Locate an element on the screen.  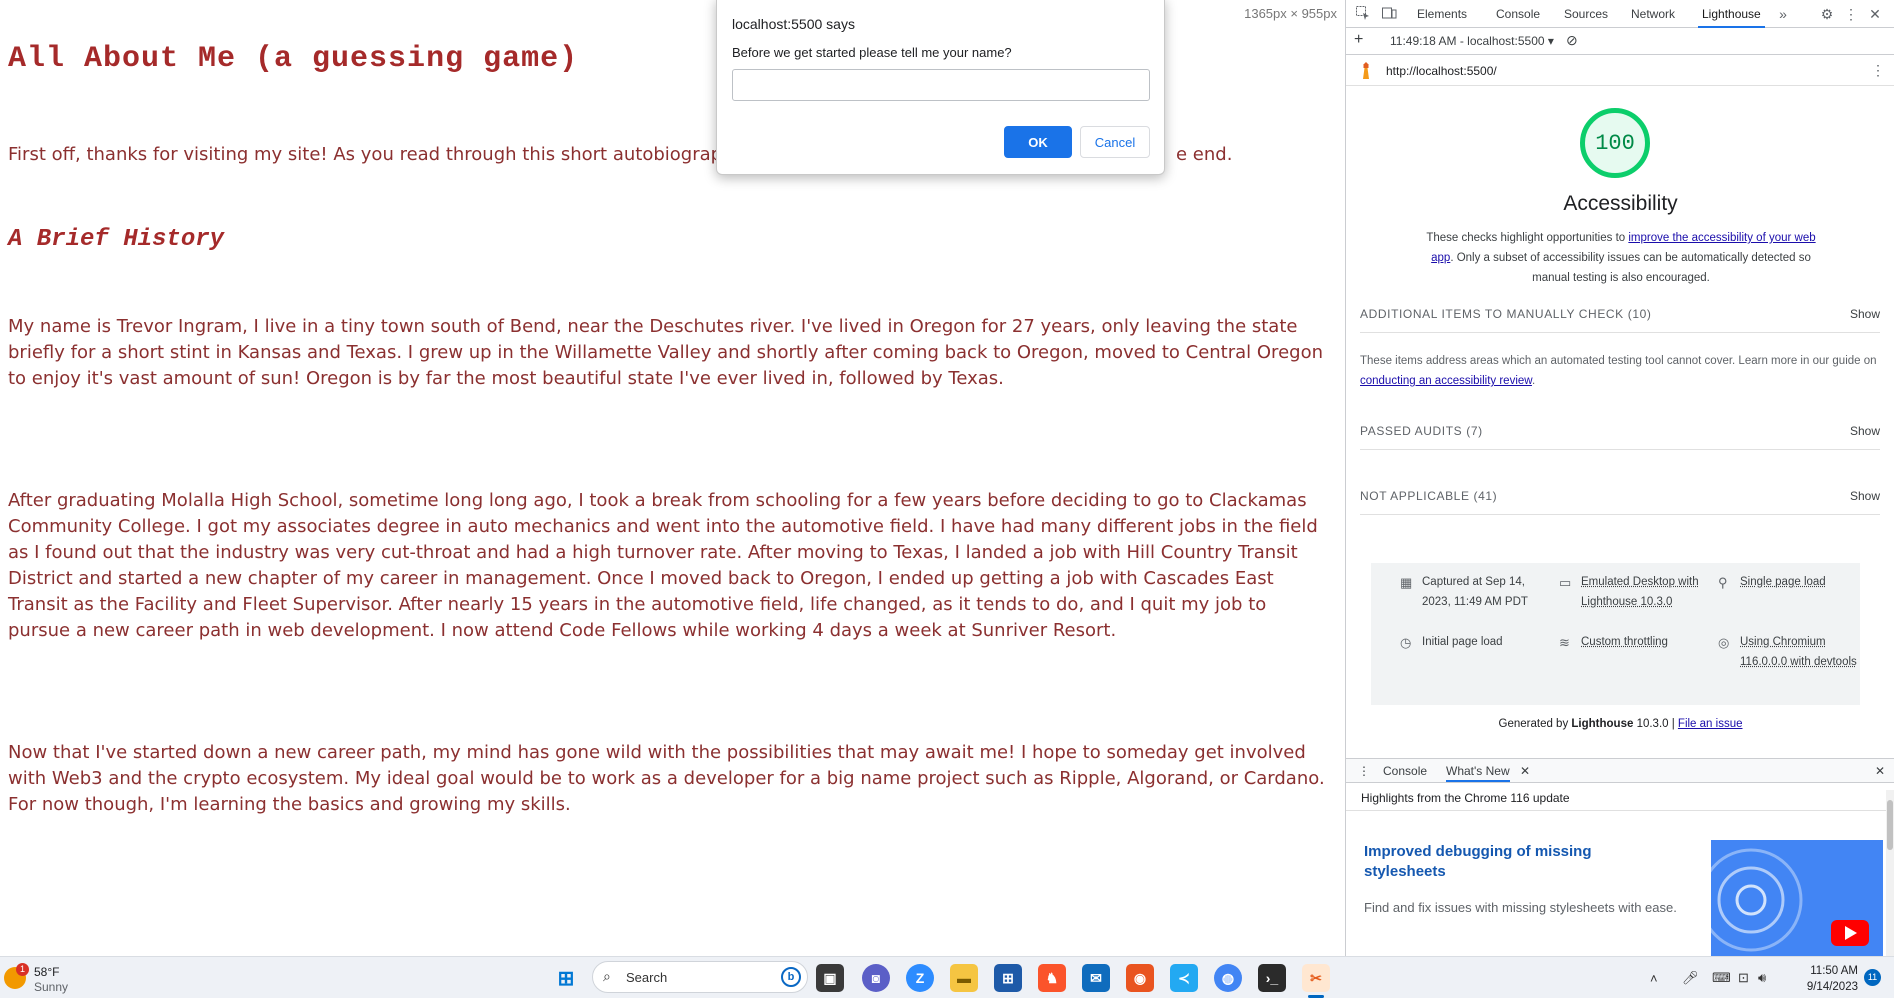
env-captured: ▦ Captured at Sep 14, 2023, 11:49 AM PDT is located at coordinates (1477, 592).